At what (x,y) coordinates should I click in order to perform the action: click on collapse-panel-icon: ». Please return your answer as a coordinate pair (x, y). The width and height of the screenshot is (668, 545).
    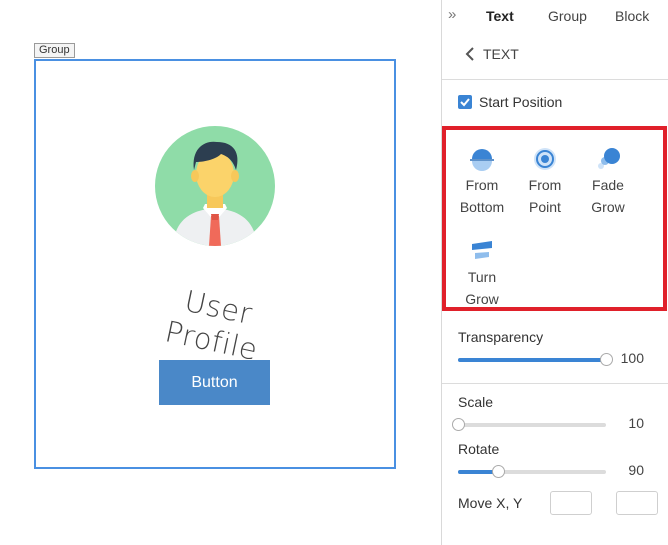
    Looking at the image, I should click on (456, 15).